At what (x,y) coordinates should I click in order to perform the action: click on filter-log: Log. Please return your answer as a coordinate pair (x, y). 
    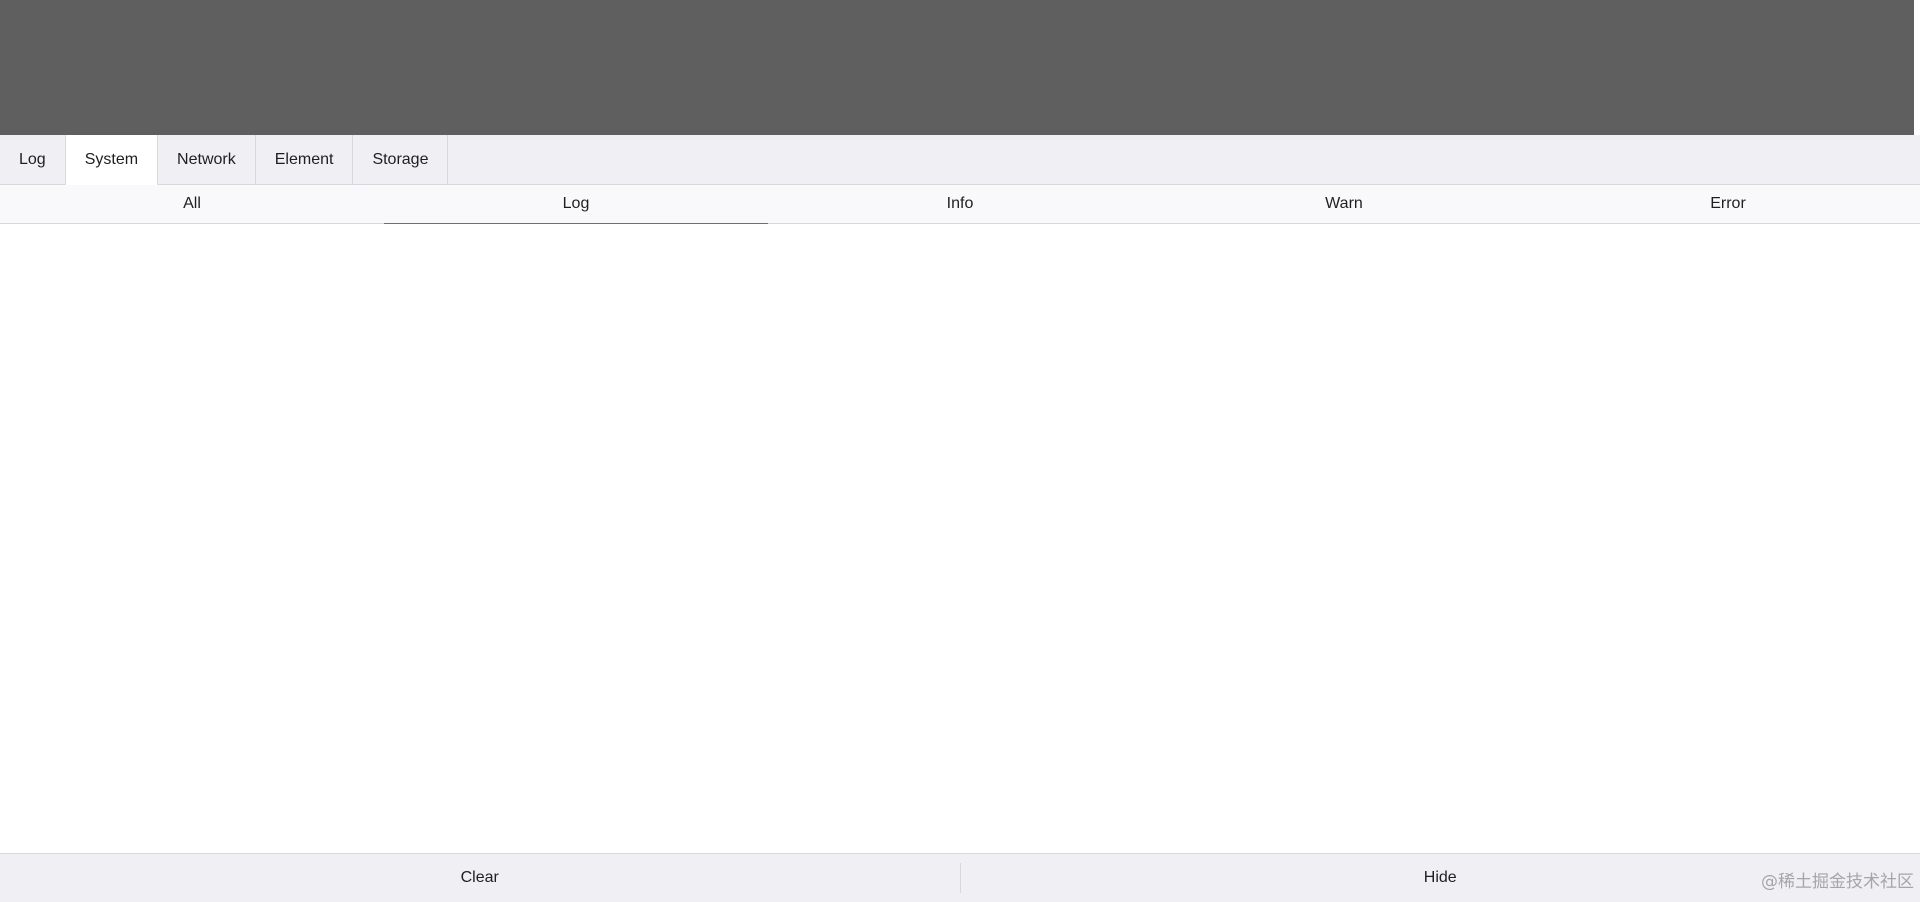
    Looking at the image, I should click on (576, 204).